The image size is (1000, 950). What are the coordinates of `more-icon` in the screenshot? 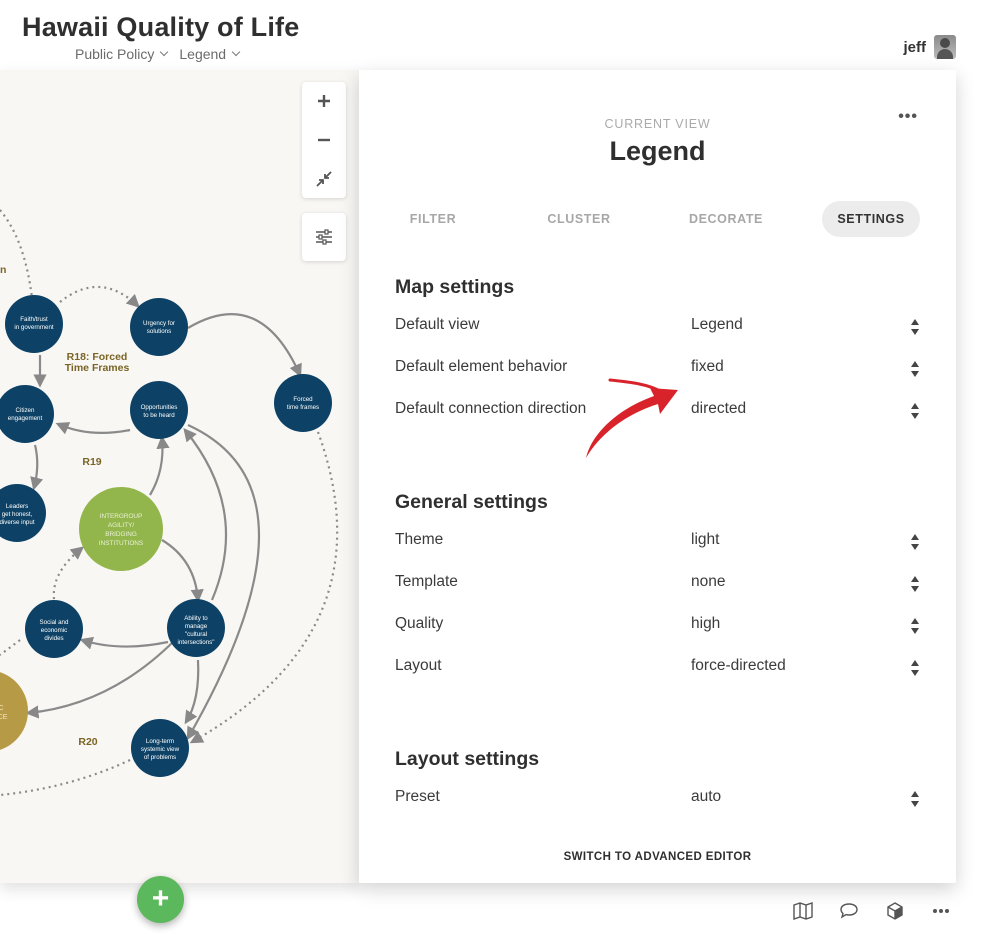 It's located at (941, 911).